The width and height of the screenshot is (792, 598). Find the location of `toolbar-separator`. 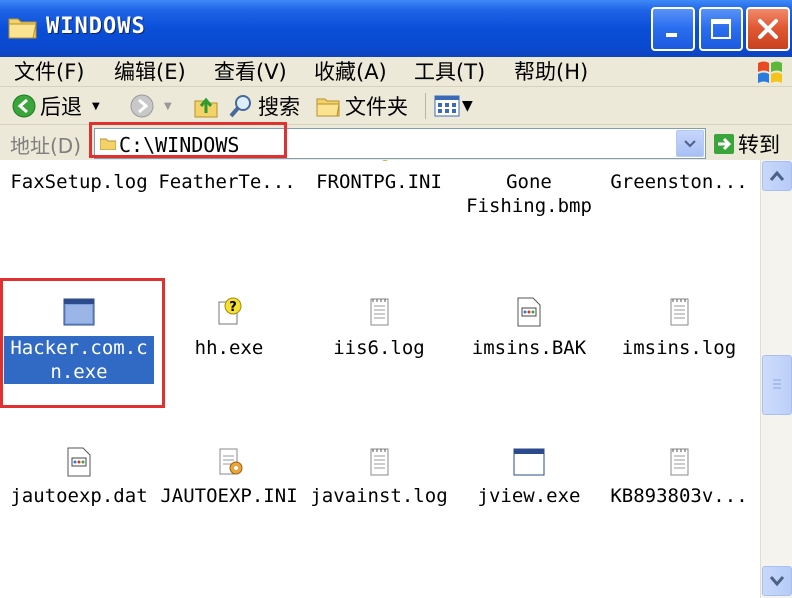

toolbar-separator is located at coordinates (425, 106).